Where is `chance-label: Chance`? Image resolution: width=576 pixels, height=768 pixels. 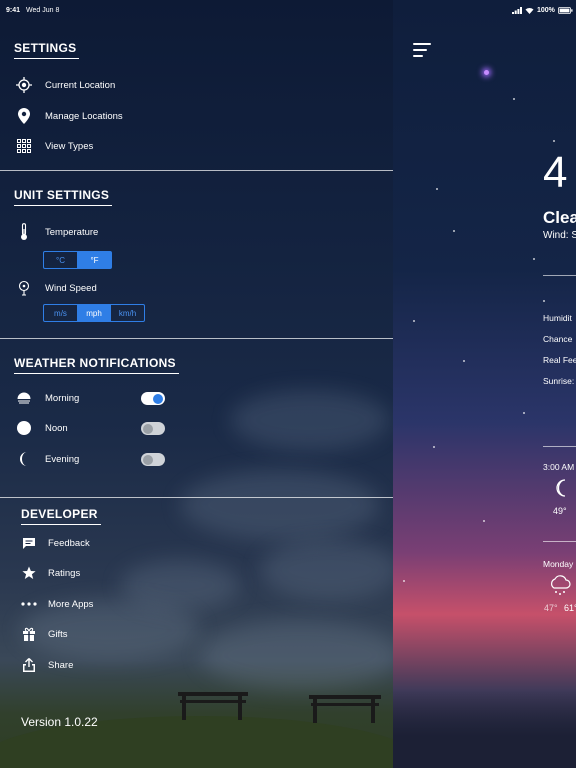 chance-label: Chance is located at coordinates (558, 339).